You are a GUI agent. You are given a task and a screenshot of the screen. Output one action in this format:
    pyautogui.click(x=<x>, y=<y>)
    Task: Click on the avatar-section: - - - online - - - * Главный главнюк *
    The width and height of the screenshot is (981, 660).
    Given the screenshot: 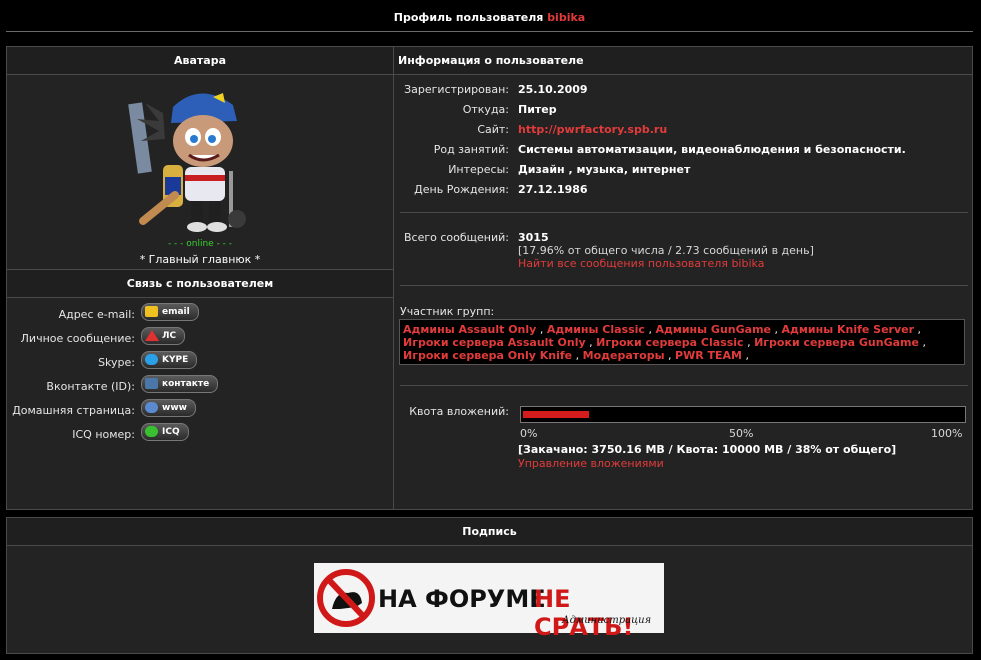 What is the action you would take?
    pyautogui.click(x=200, y=172)
    